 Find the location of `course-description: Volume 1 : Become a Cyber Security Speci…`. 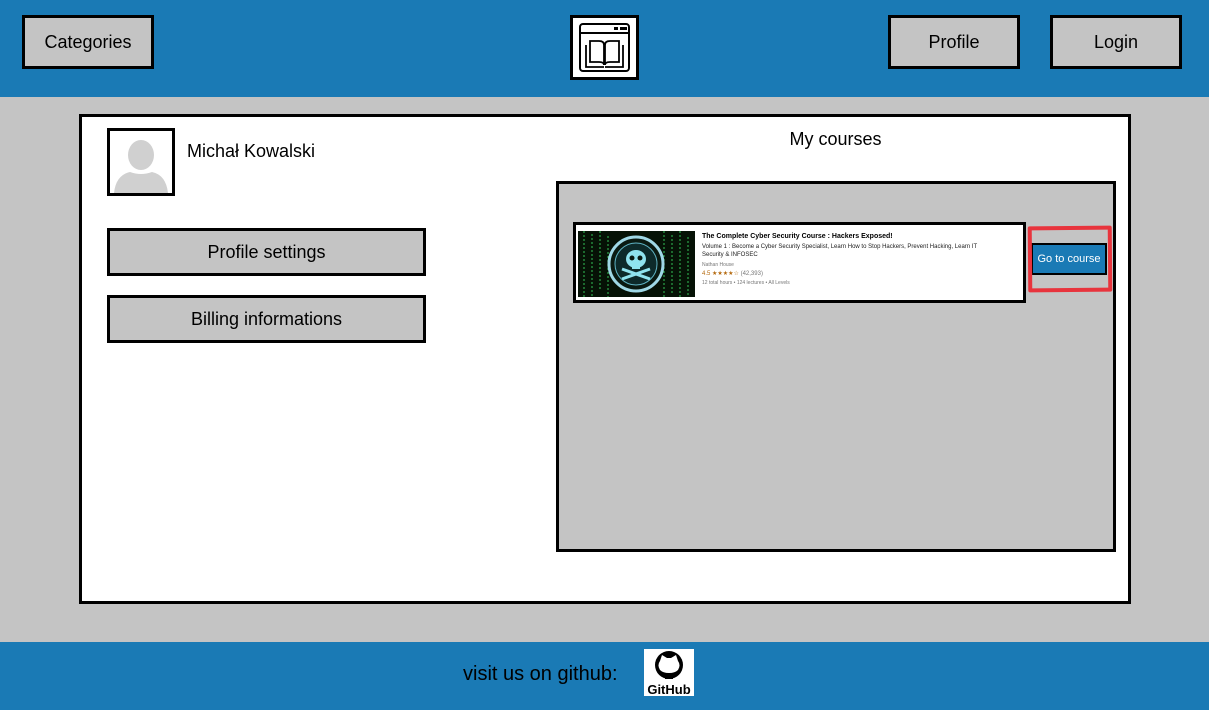

course-description: Volume 1 : Become a Cyber Security Speci… is located at coordinates (840, 251).